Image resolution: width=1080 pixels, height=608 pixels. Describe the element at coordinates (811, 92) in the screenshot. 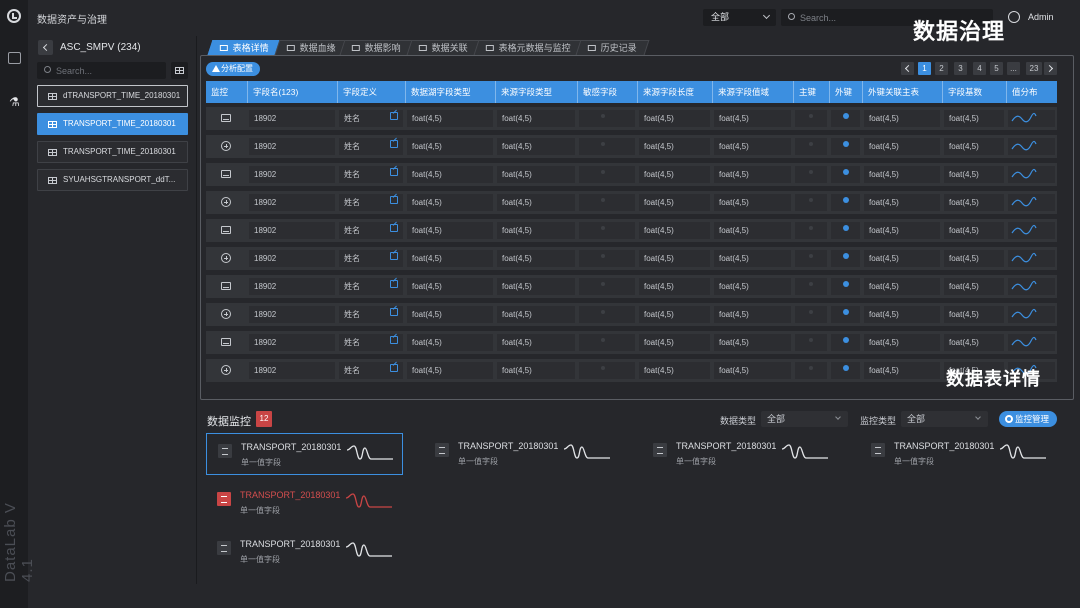

I see `column-header: 主键` at that location.